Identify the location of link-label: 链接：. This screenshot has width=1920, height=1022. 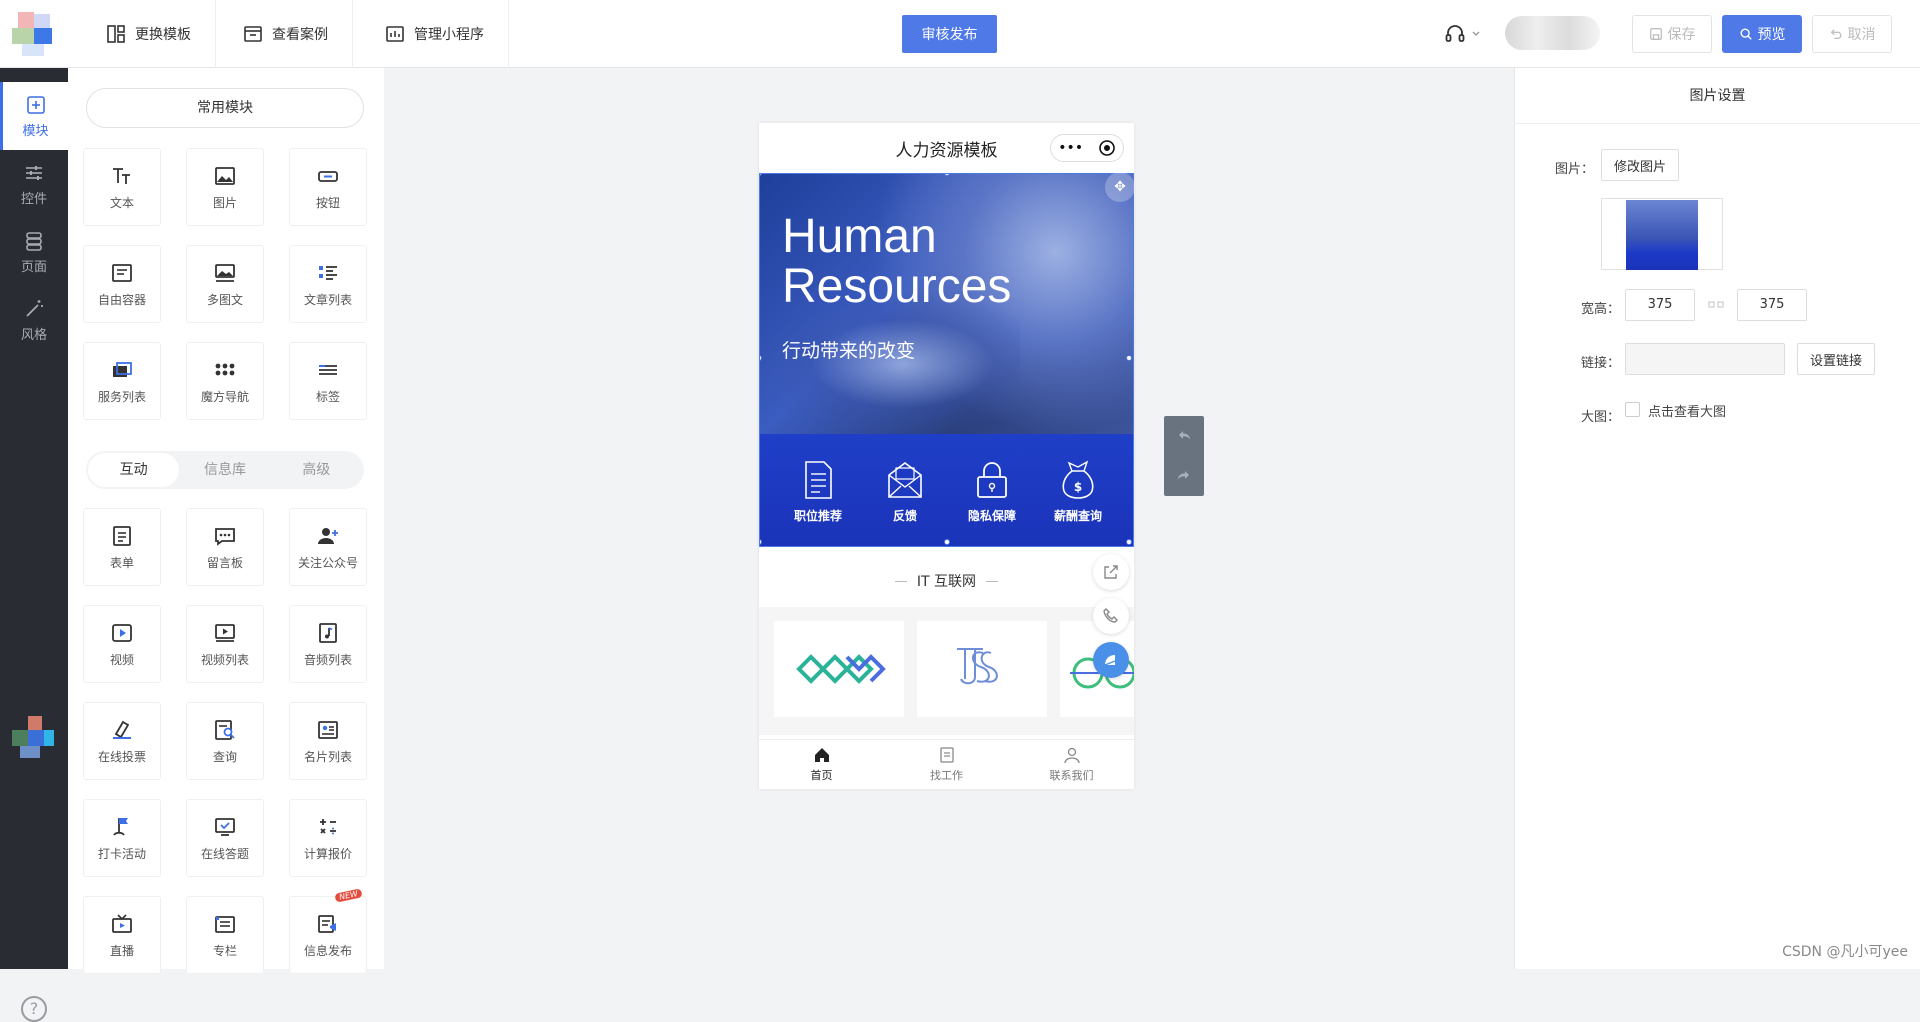
(1601, 363).